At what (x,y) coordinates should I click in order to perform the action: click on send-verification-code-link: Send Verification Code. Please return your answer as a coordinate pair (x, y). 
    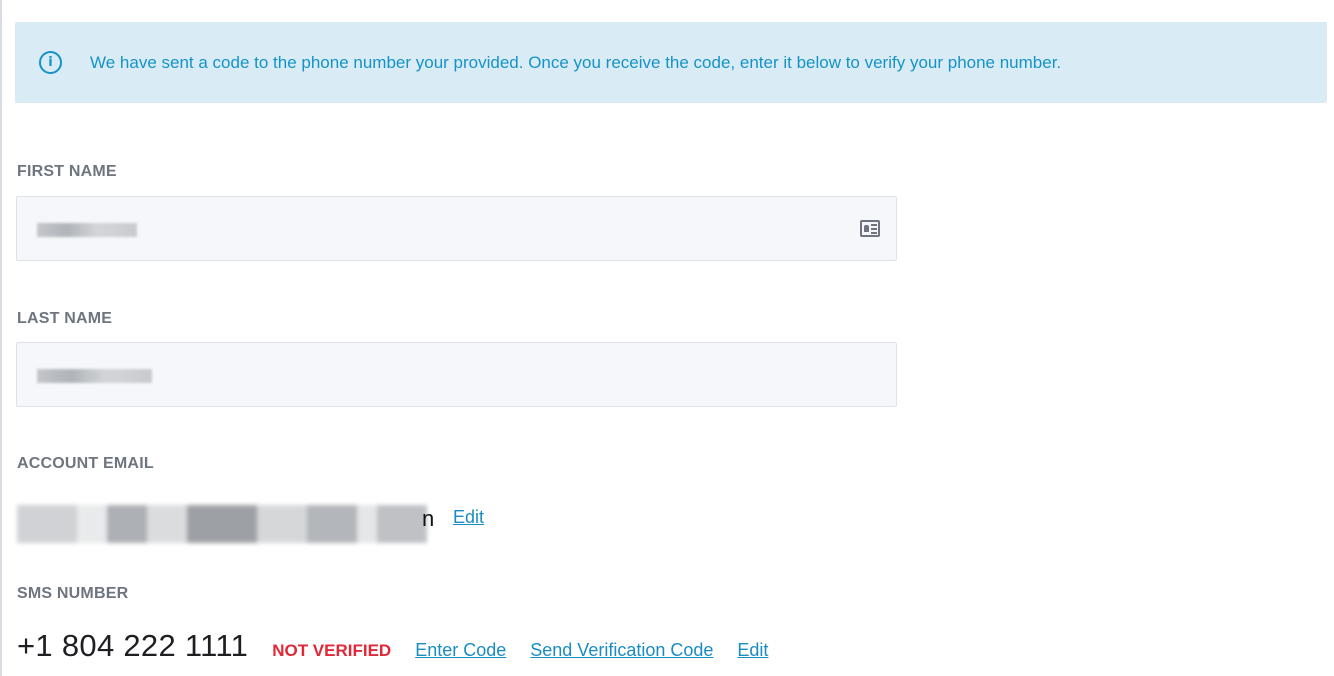
    Looking at the image, I should click on (621, 650).